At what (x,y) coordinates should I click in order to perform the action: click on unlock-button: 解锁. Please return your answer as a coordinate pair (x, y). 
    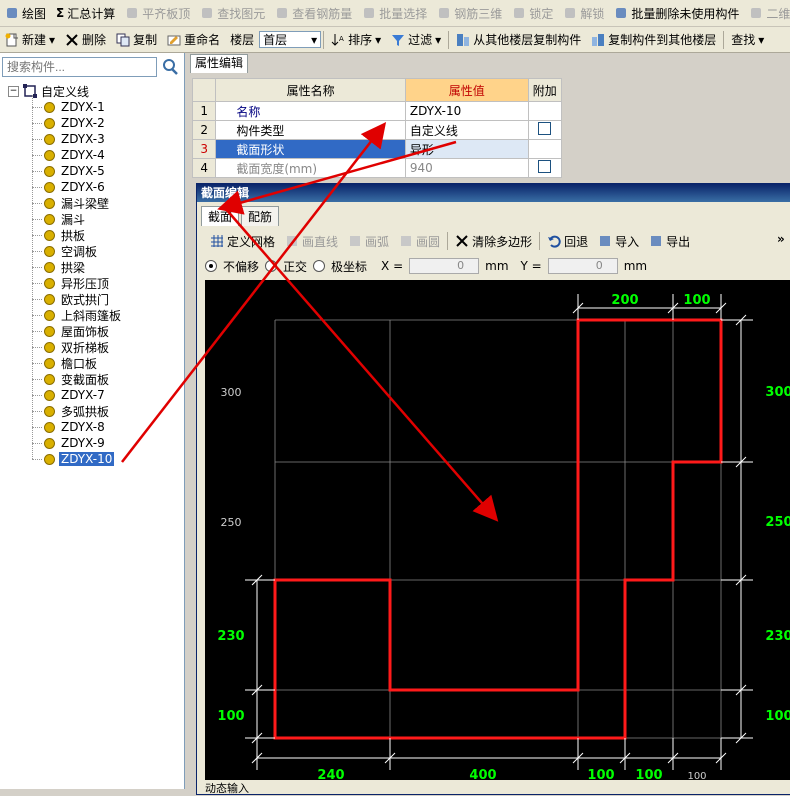
    Looking at the image, I should click on (583, 13).